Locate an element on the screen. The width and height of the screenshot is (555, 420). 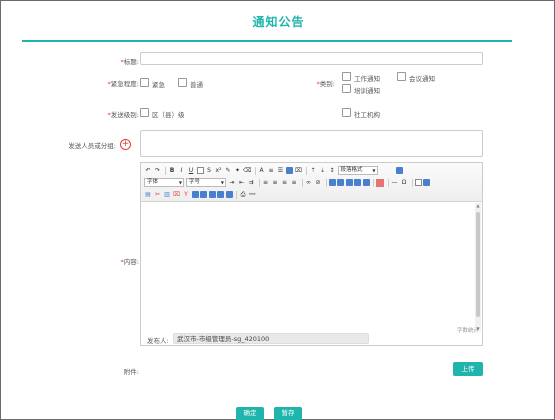
category-meeting-label: 会议通知 is located at coordinates (422, 79).